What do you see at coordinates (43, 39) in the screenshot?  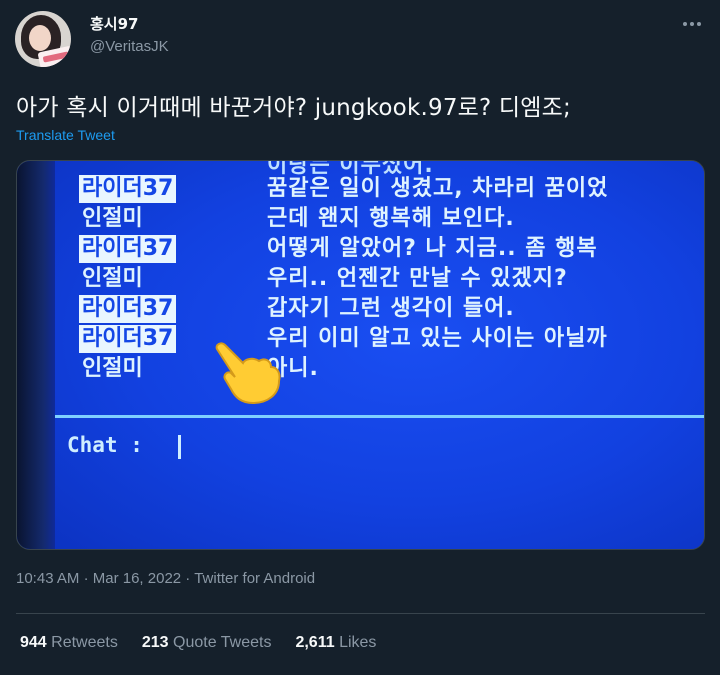 I see `avatar` at bounding box center [43, 39].